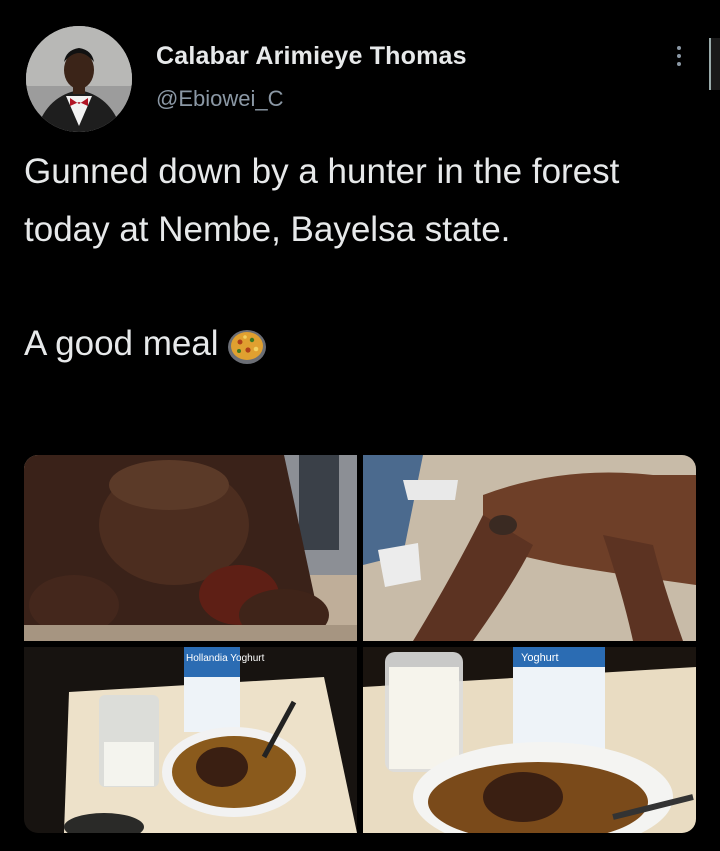  What do you see at coordinates (540, 658) in the screenshot?
I see `photo-4-carton-text: Yoghurt` at bounding box center [540, 658].